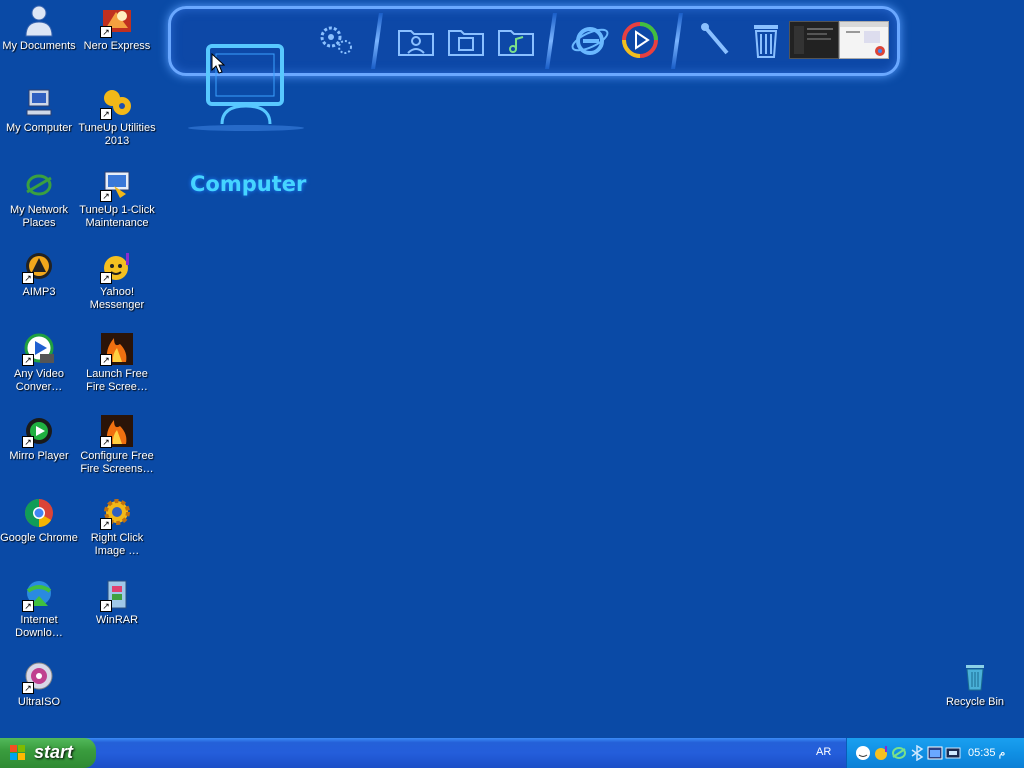 The width and height of the screenshot is (1024, 768). I want to click on desktop-icon-nero-express: ↗ Nero Express, so click(117, 28).